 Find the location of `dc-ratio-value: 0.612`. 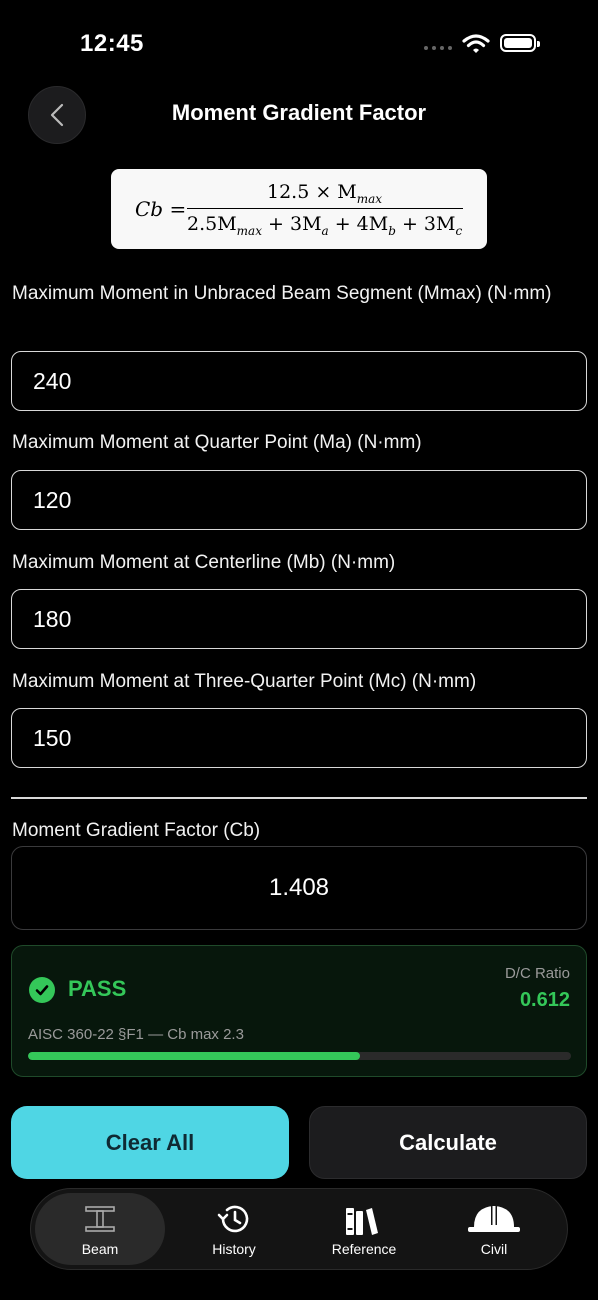

dc-ratio-value: 0.612 is located at coordinates (544, 1000).